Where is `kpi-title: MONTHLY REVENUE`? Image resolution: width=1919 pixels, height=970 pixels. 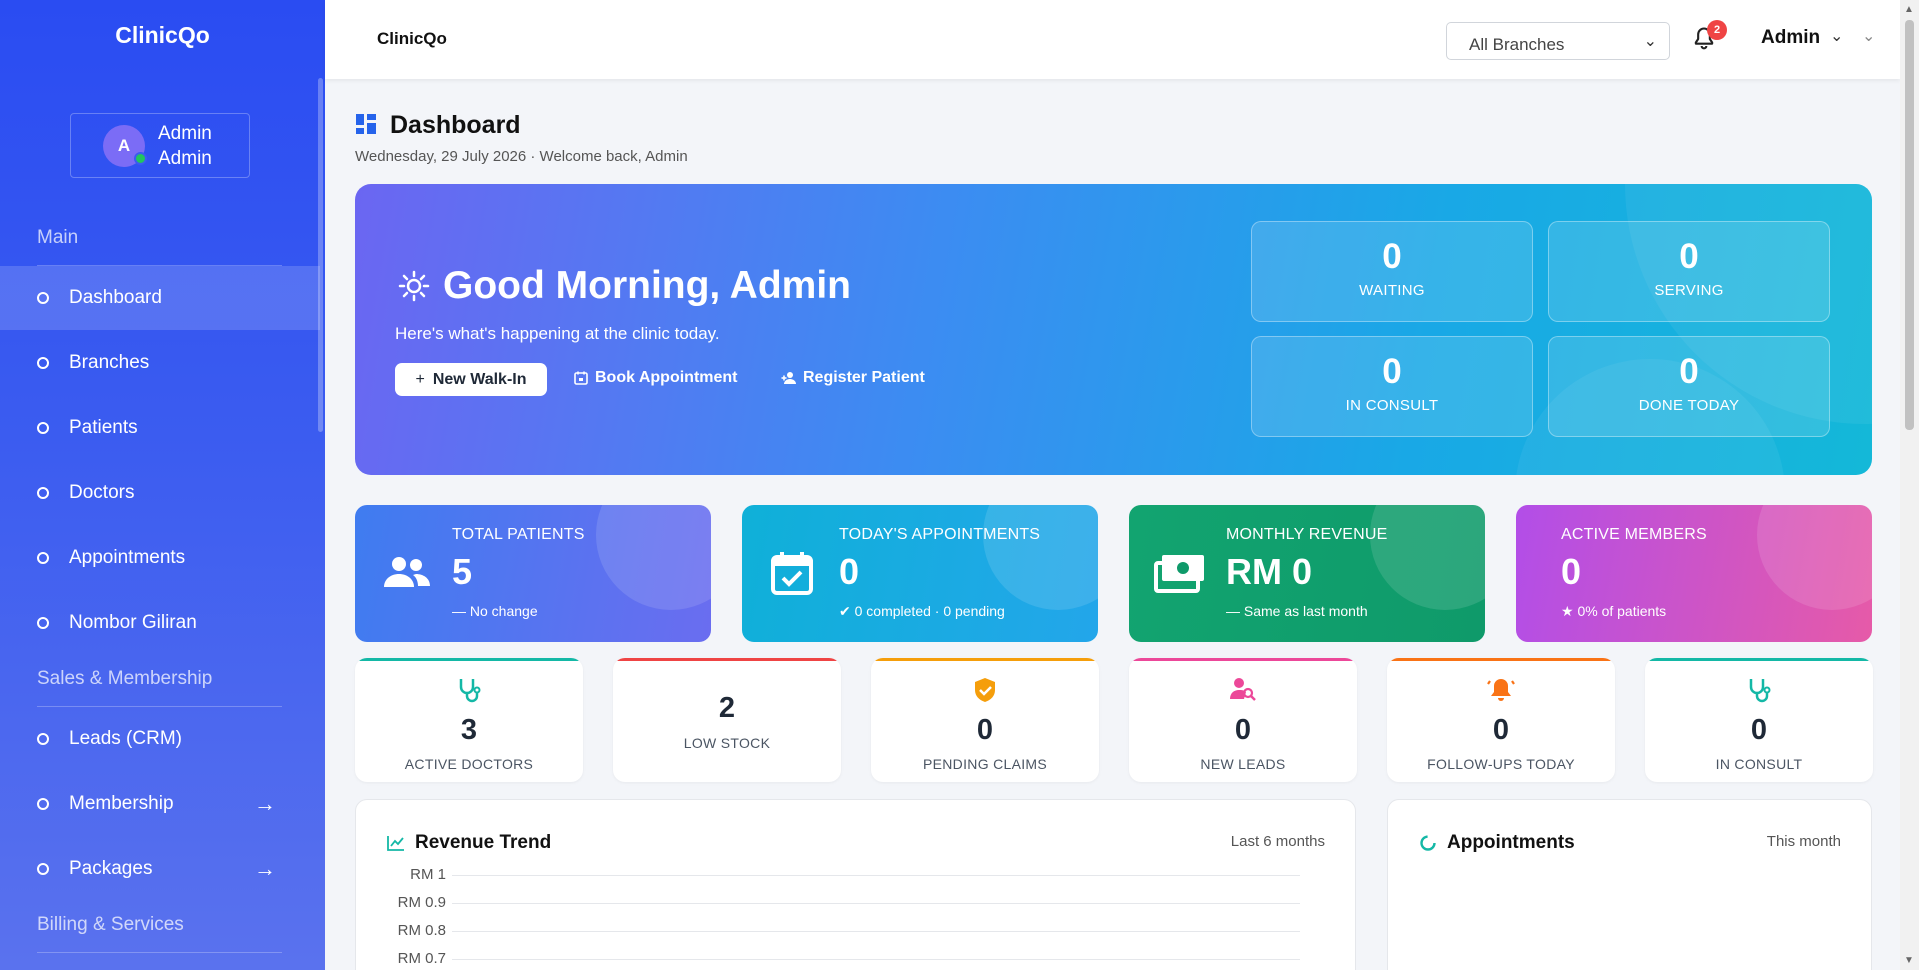 kpi-title: MONTHLY REVENUE is located at coordinates (1307, 534).